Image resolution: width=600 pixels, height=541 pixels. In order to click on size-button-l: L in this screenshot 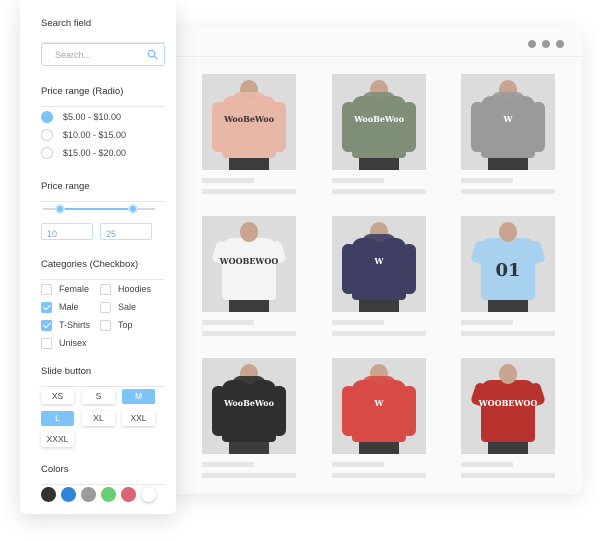, I will do `click(57, 418)`.